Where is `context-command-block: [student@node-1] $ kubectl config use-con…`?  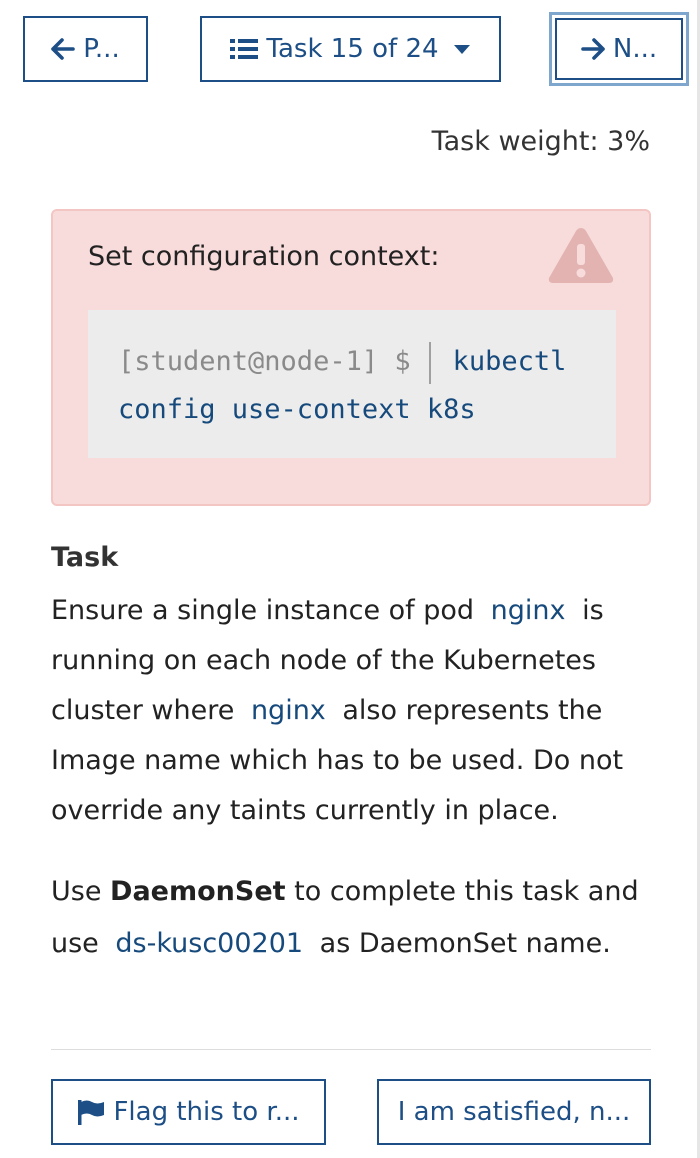 context-command-block: [student@node-1] $ kubectl config use-con… is located at coordinates (352, 384).